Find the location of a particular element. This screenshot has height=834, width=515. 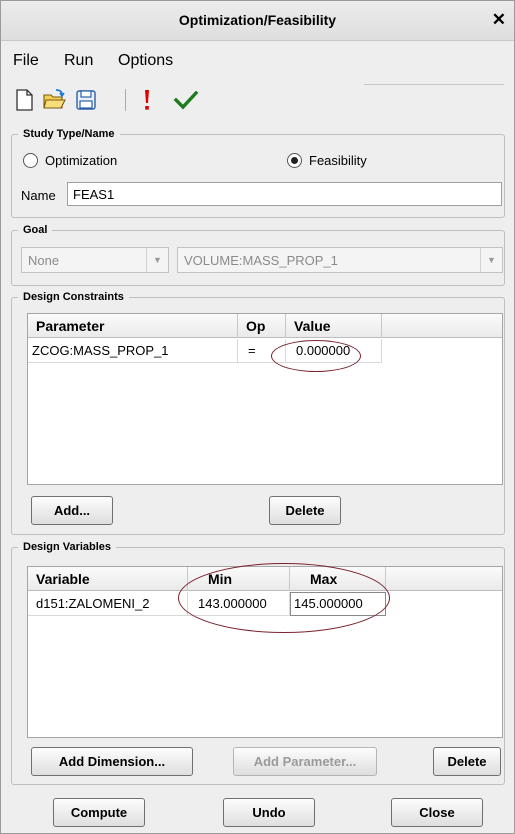

variable-max-cell: 145.000000 is located at coordinates (338, 604).